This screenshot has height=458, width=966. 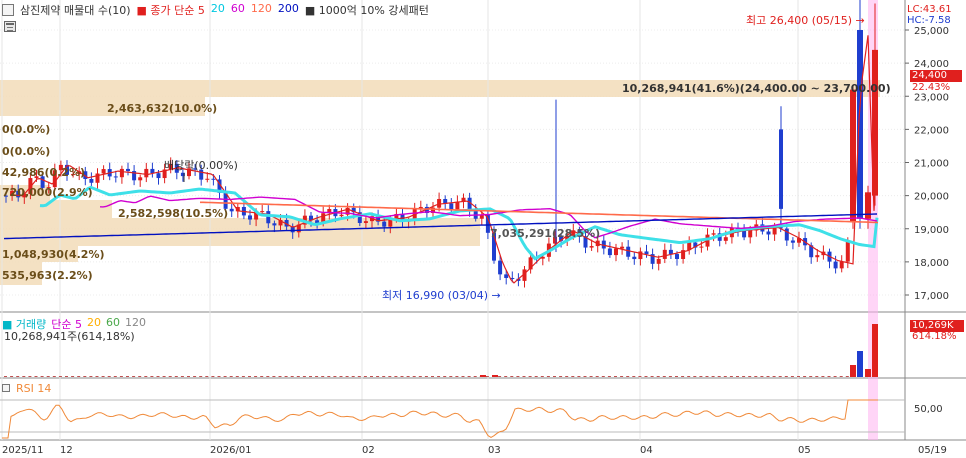 What do you see at coordinates (368, 450) in the screenshot?
I see `date-axis-label: 02` at bounding box center [368, 450].